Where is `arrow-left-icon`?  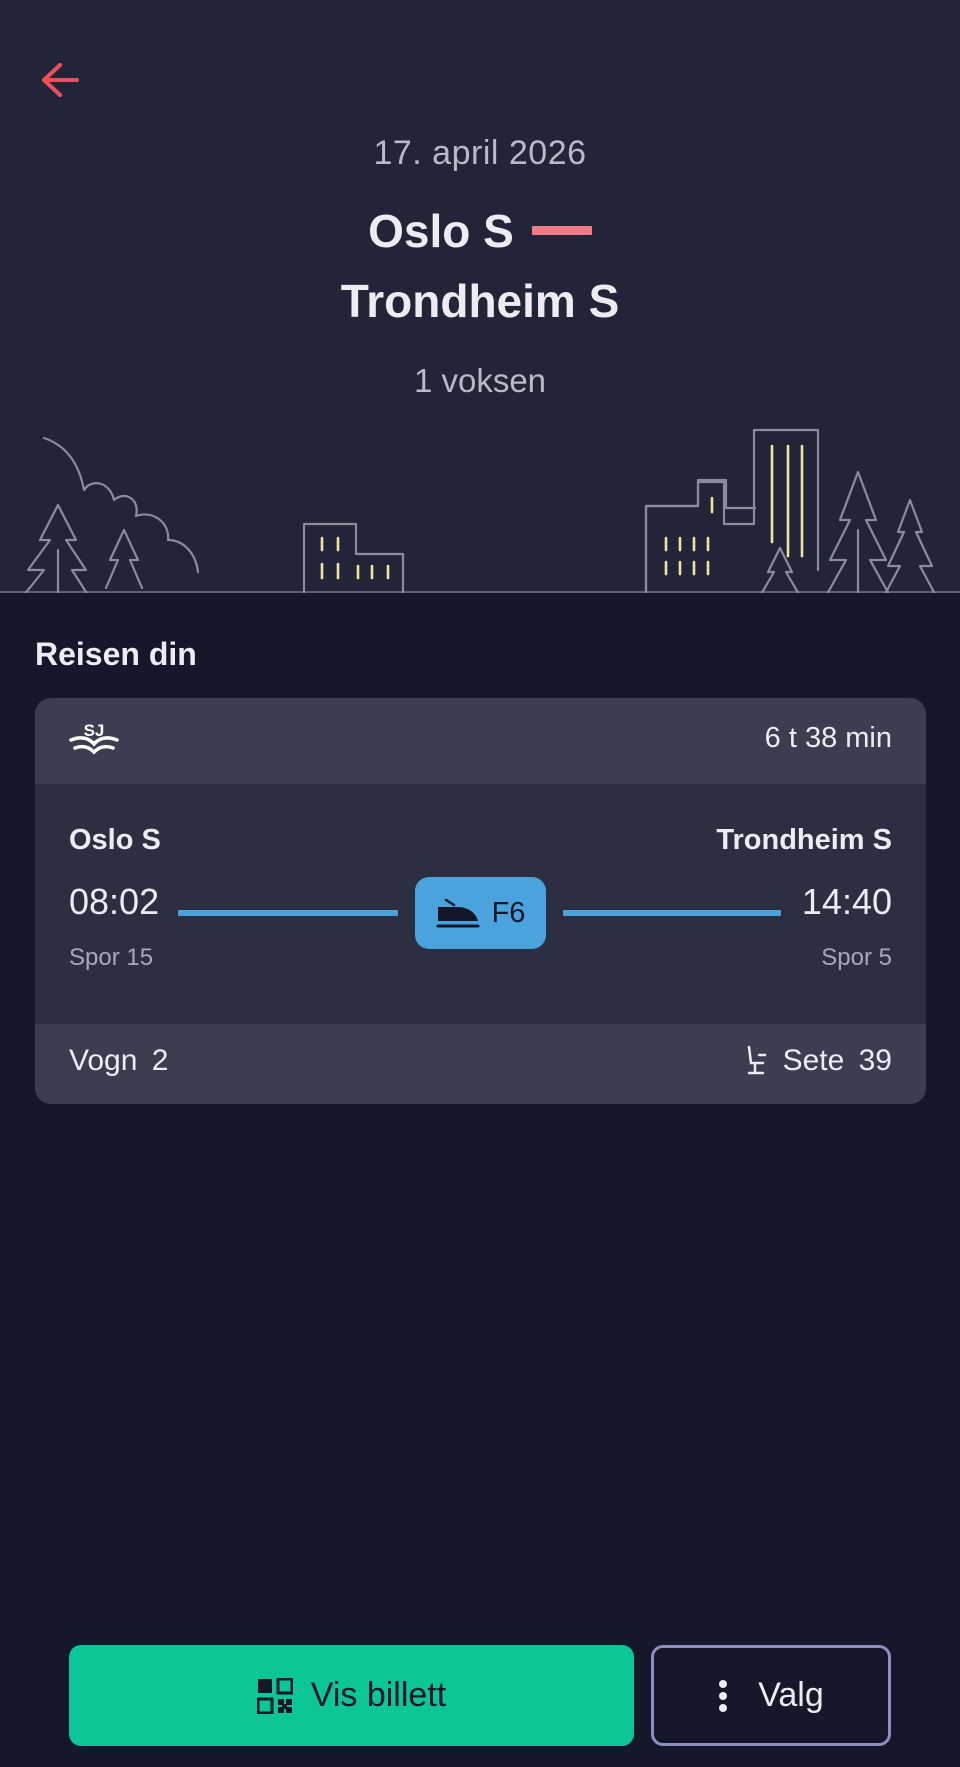
arrow-left-icon is located at coordinates (60, 80).